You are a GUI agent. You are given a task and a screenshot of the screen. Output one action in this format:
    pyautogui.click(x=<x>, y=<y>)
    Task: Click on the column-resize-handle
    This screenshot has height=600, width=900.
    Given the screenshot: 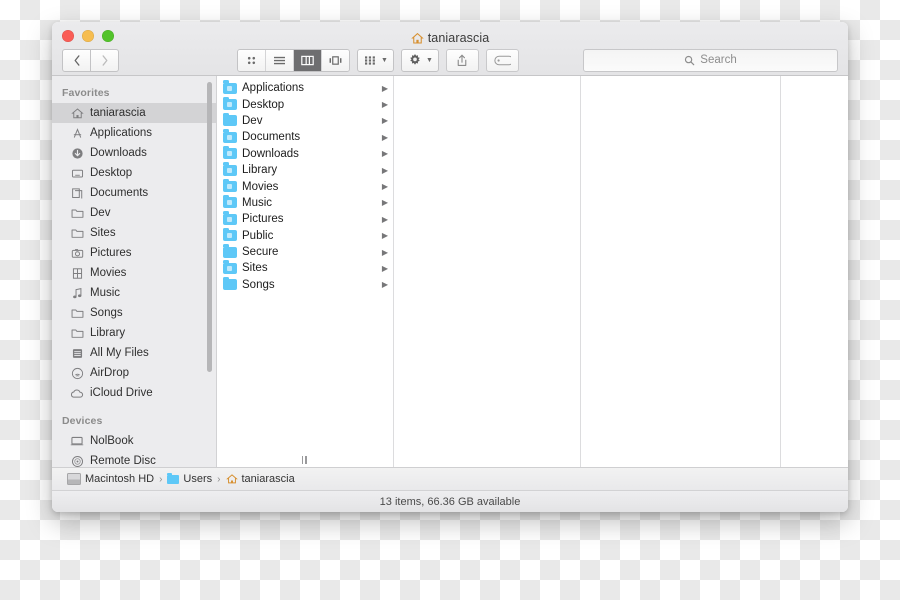 What is the action you would take?
    pyautogui.click(x=304, y=460)
    